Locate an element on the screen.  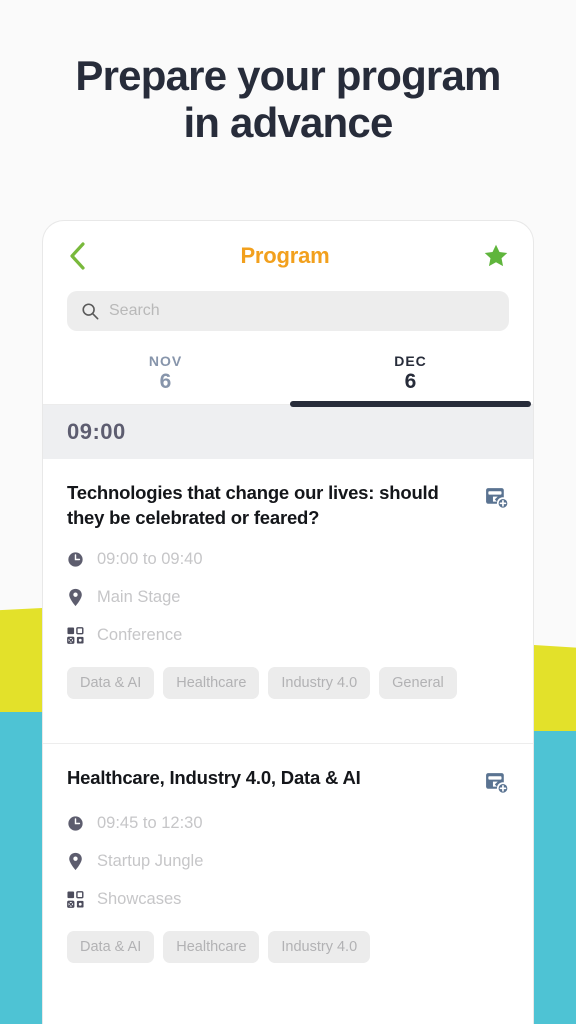
event-category-row: Showcases is located at coordinates (288, 899).